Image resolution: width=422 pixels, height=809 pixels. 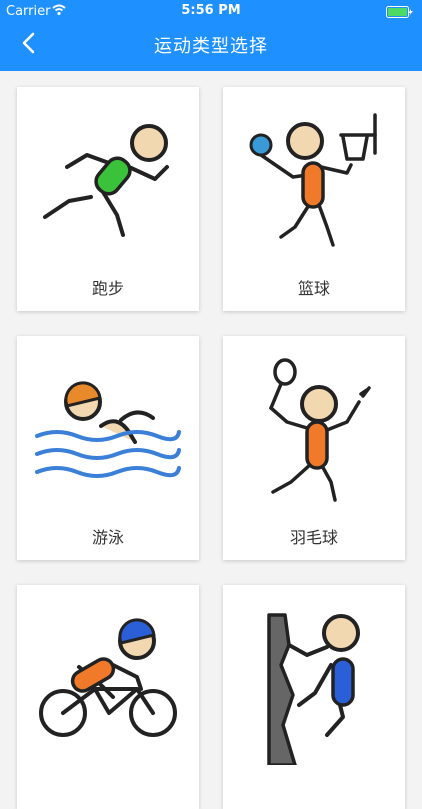 I want to click on sport-card-basketball: 篮球, so click(x=314, y=199).